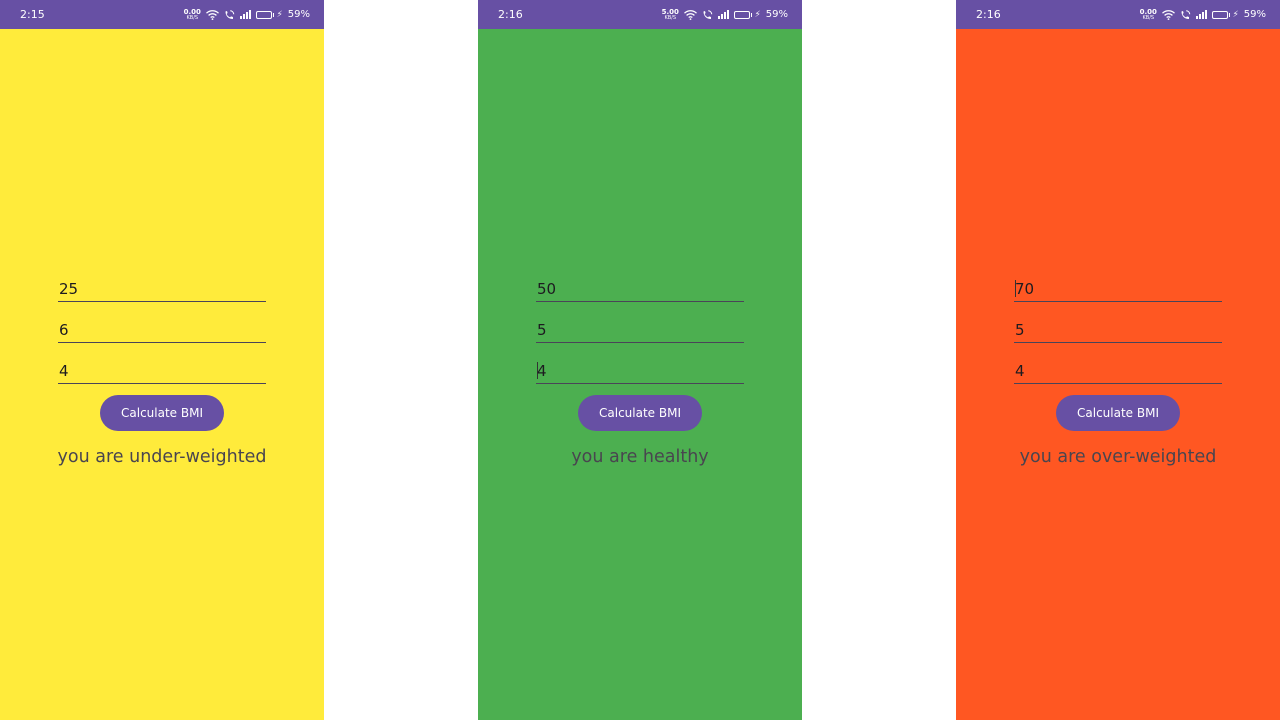 This screenshot has height=720, width=1280. Describe the element at coordinates (1118, 14) in the screenshot. I see `status-bar: 2:16 0.00 KB/S ⚡︎ 59%` at that location.